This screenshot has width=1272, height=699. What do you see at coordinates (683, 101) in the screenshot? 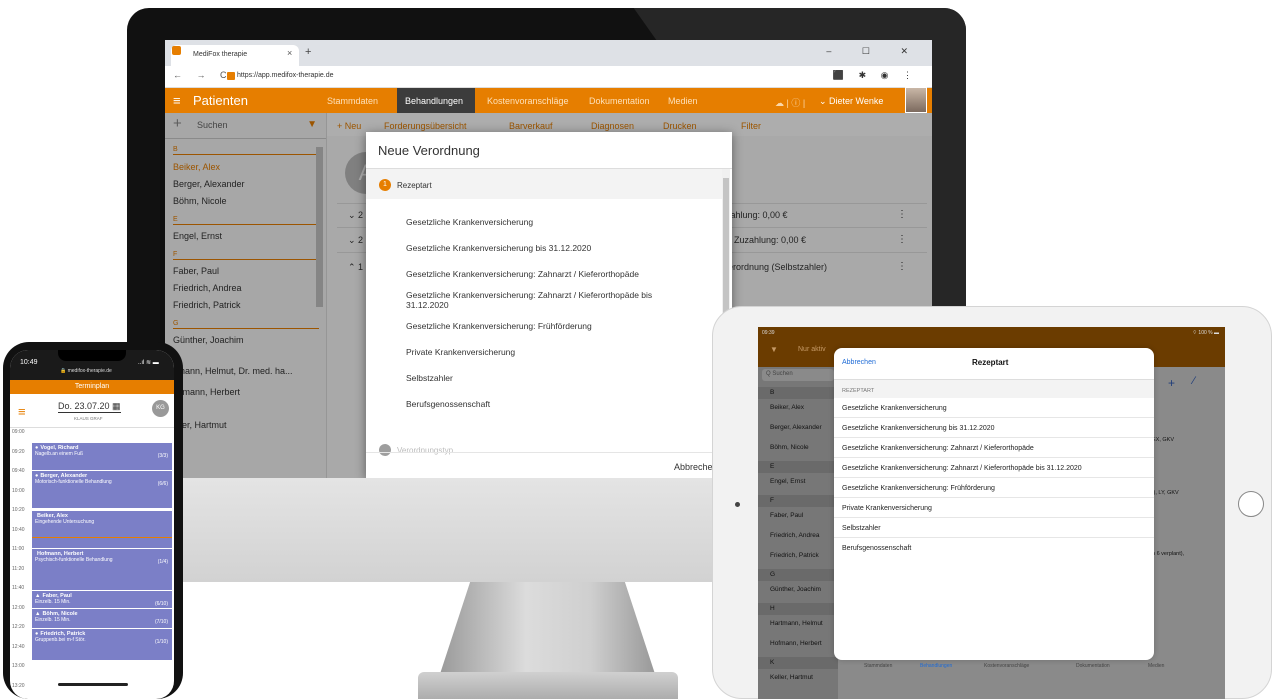
I see `nav-medien: Medien` at bounding box center [683, 101].